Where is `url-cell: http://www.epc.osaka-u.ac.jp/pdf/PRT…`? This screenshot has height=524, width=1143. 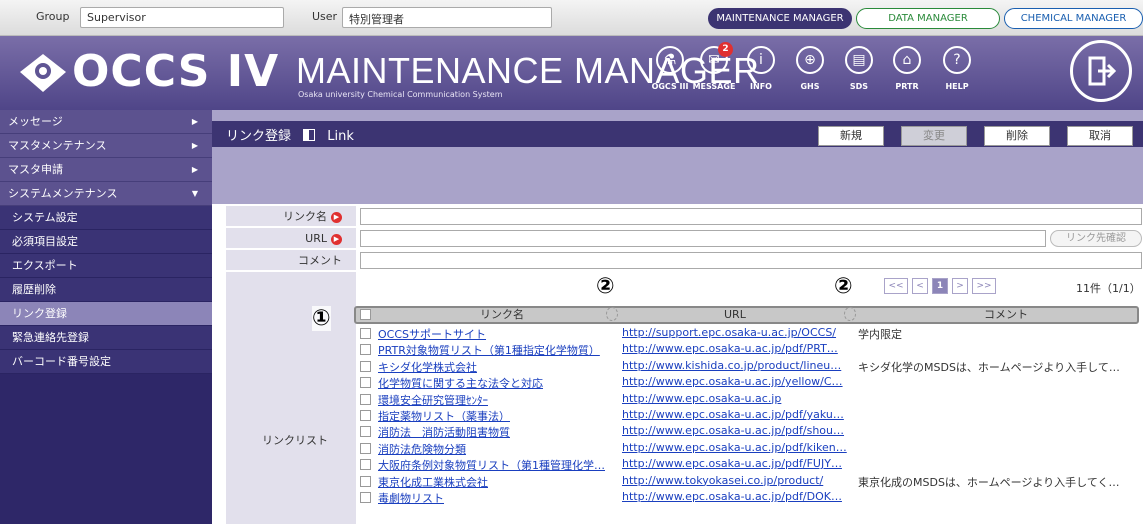
url-cell: http://www.epc.osaka-u.ac.jp/pdf/PRT… is located at coordinates (736, 348).